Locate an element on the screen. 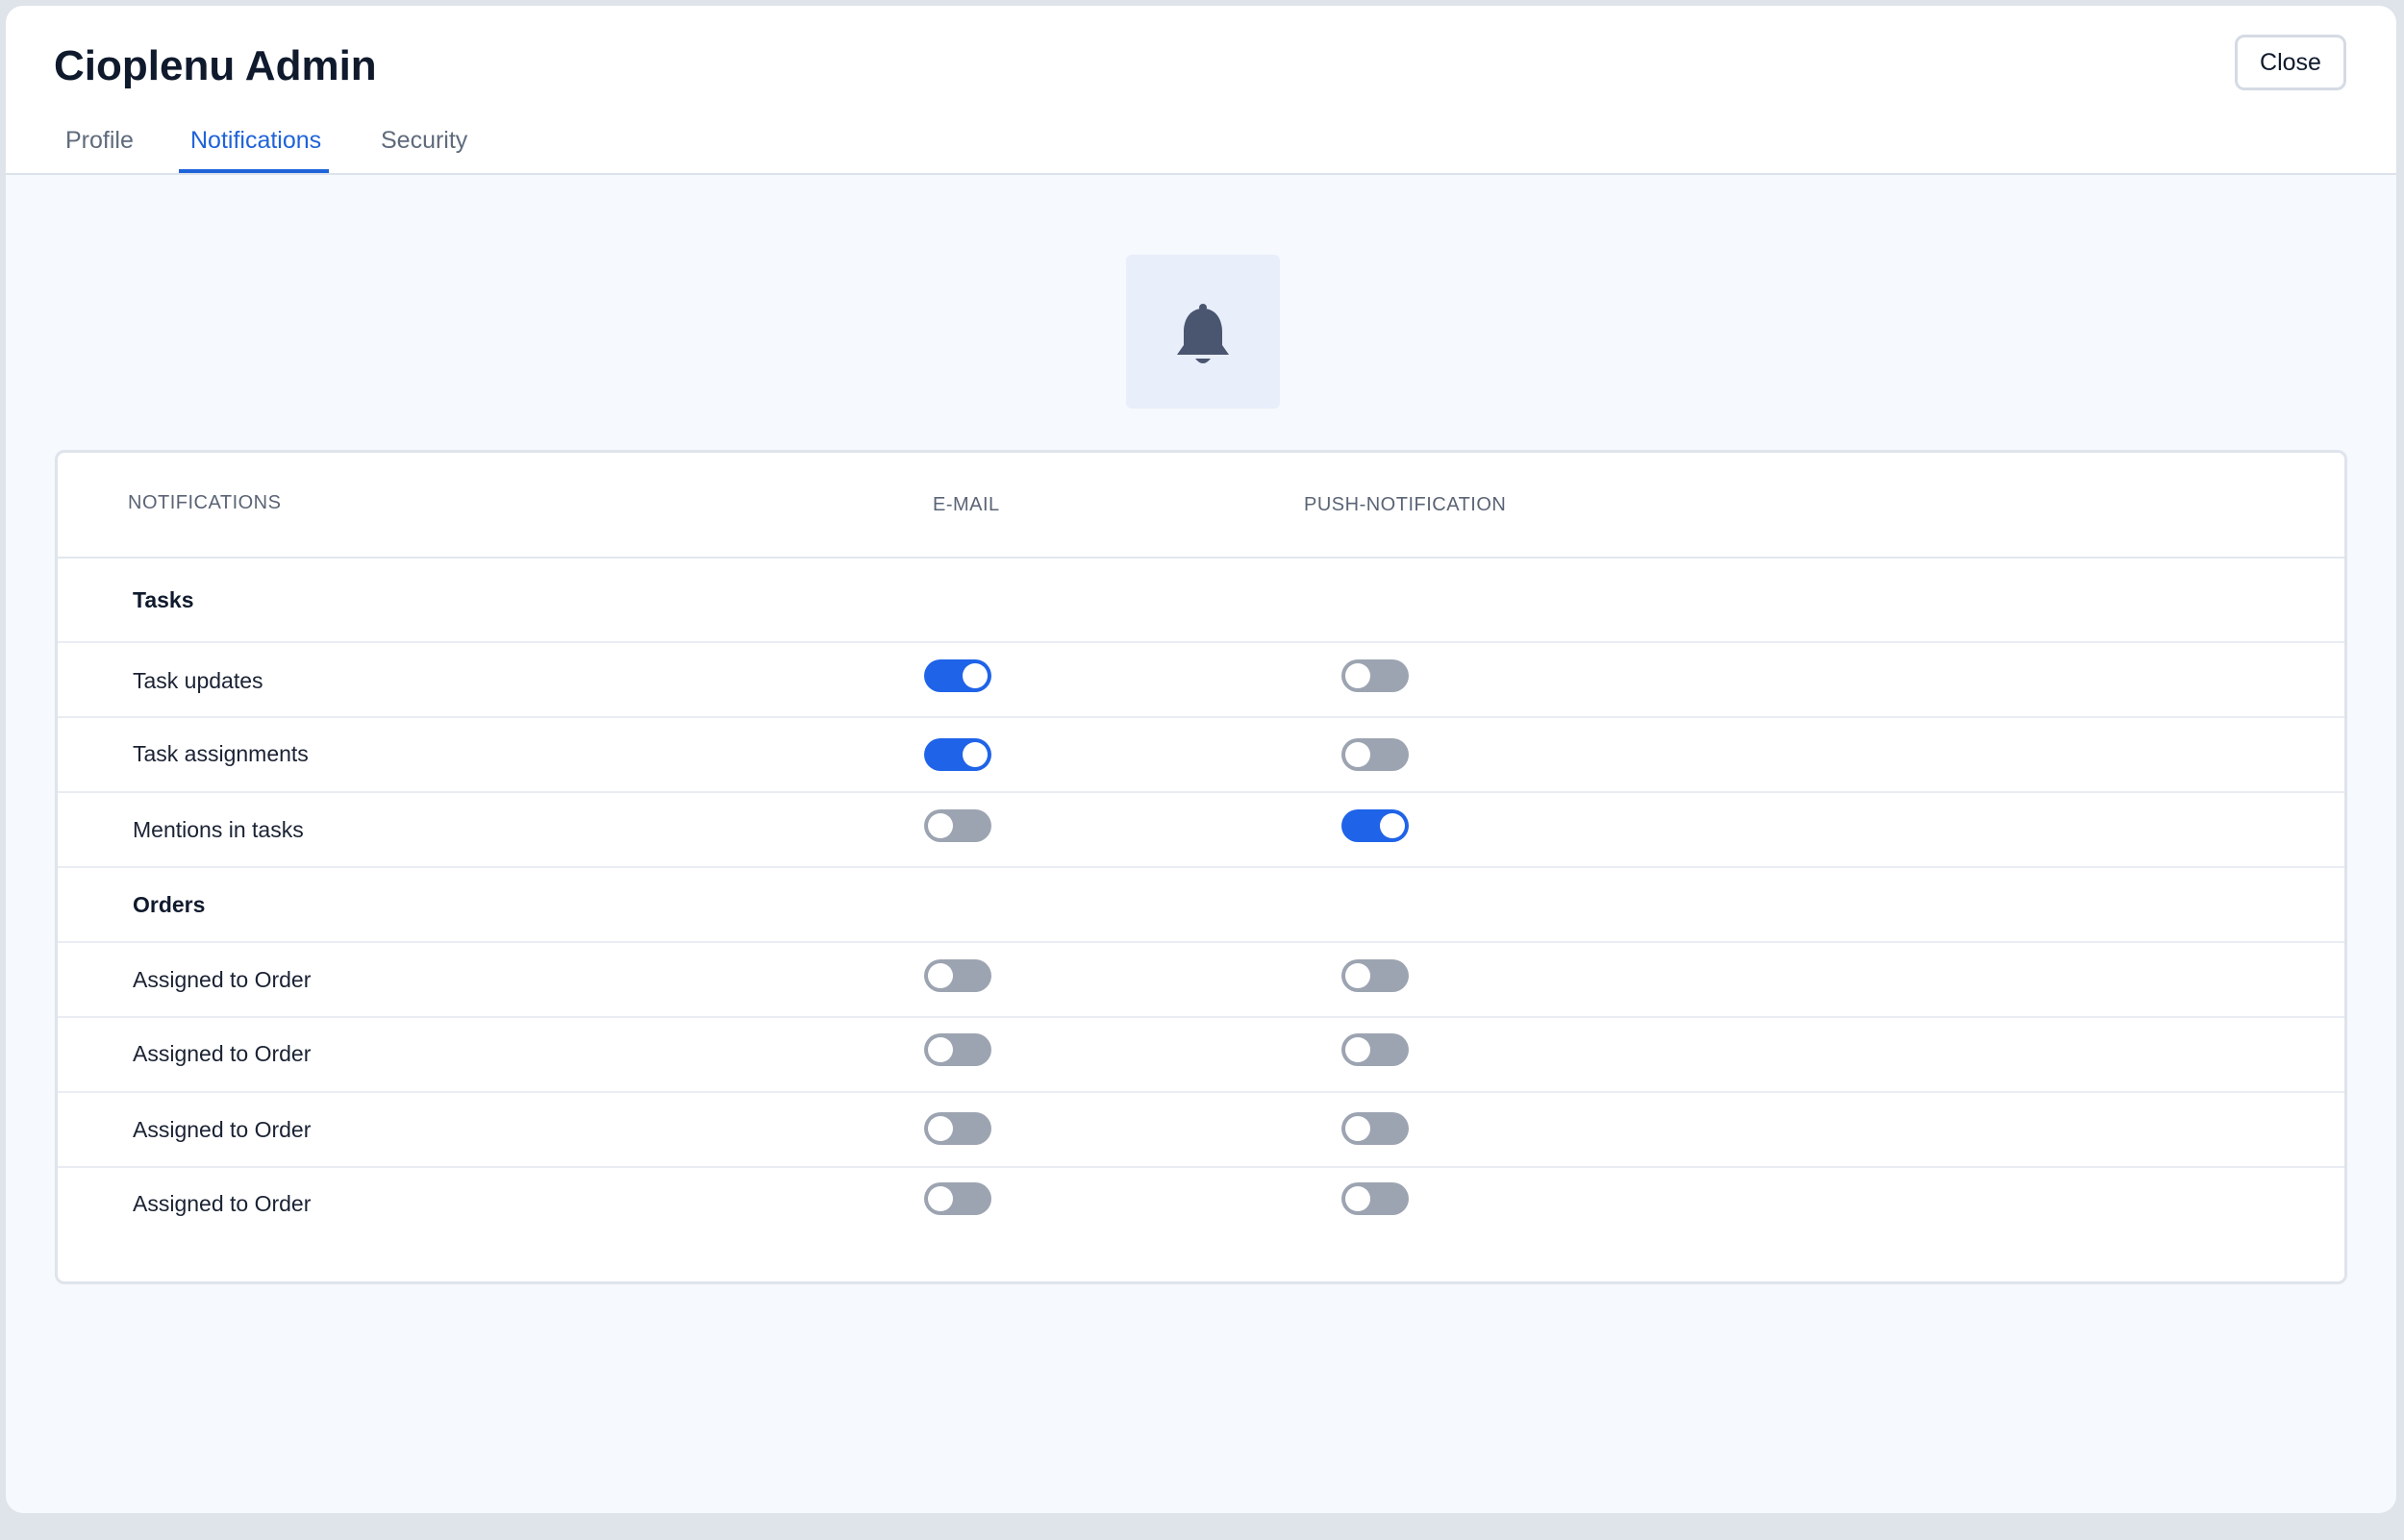 This screenshot has height=1540, width=2404. section-tasks: Tasks is located at coordinates (1201, 600).